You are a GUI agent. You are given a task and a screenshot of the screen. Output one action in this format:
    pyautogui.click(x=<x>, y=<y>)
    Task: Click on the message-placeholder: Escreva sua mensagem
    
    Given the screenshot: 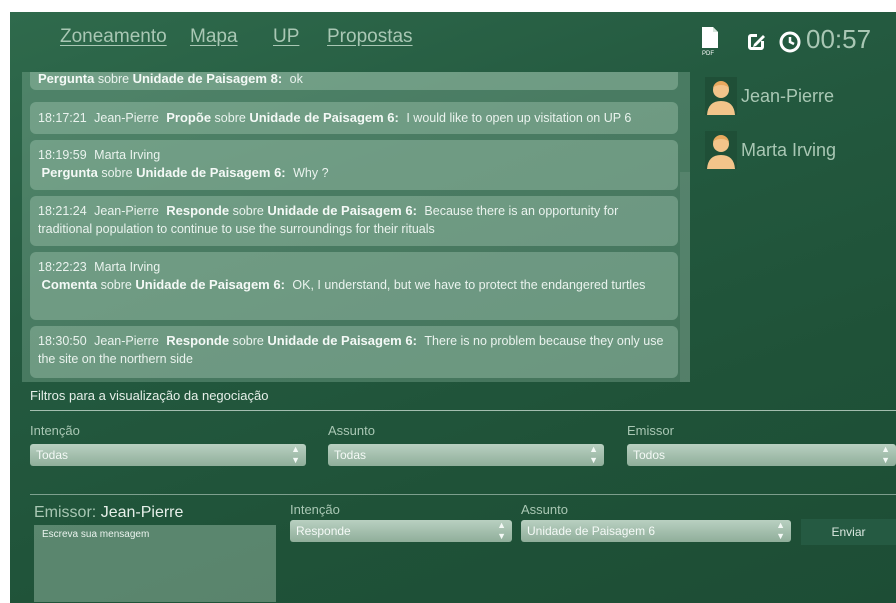 What is the action you would take?
    pyautogui.click(x=96, y=534)
    